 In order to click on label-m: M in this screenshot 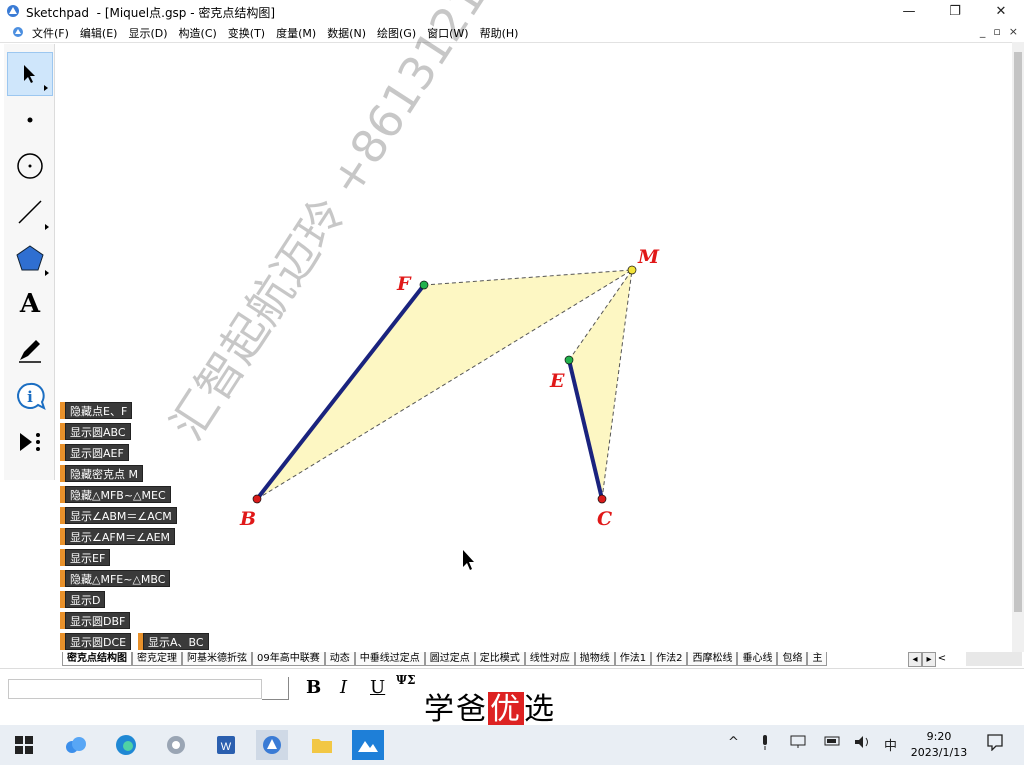, I will do `click(648, 257)`.